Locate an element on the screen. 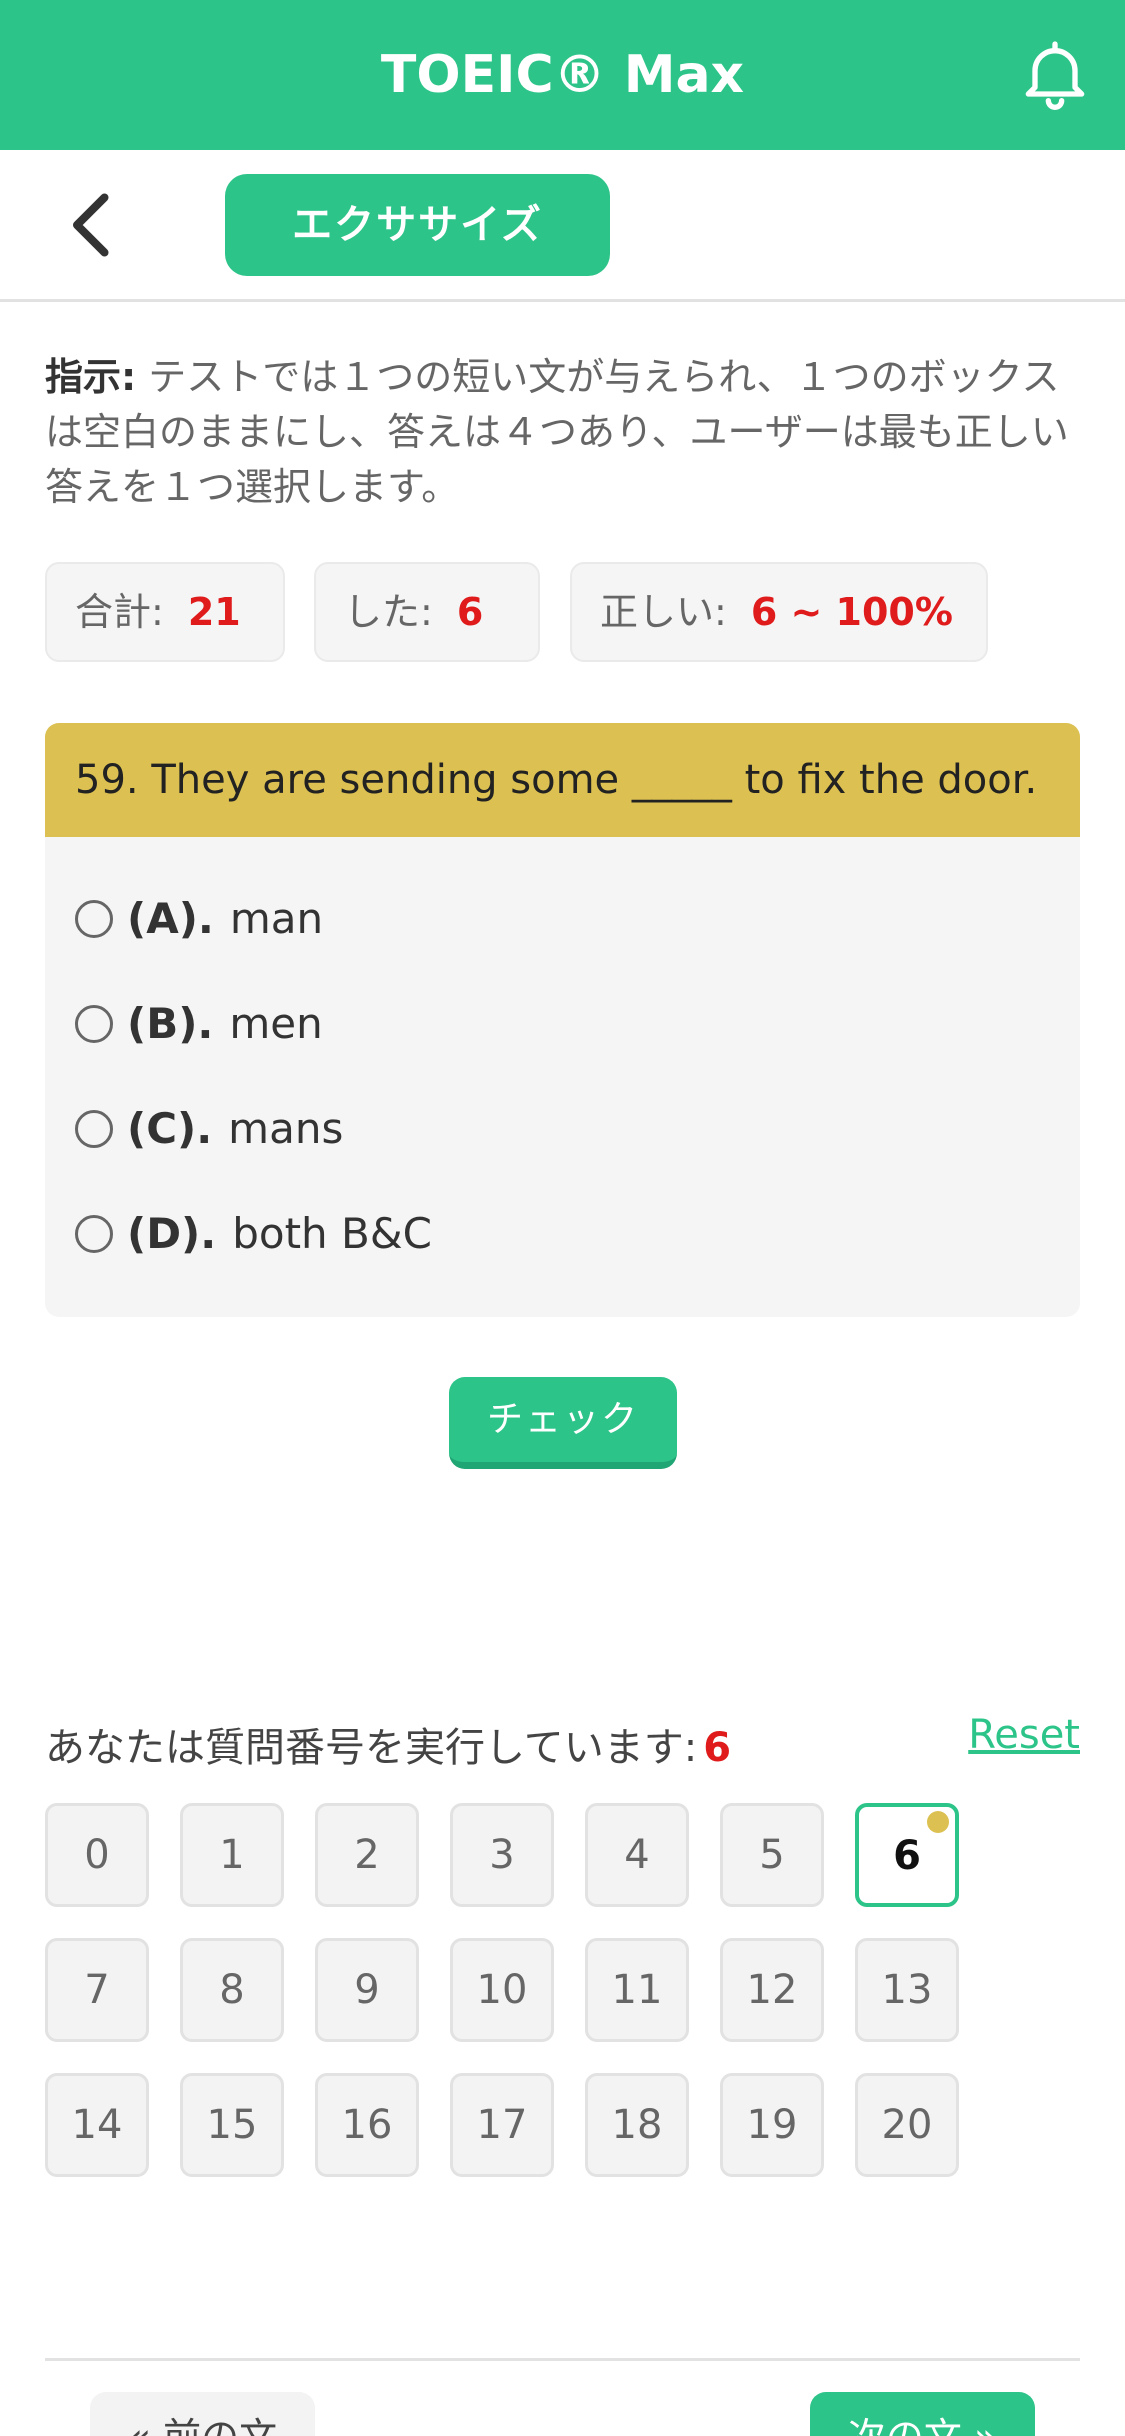 The width and height of the screenshot is (1125, 2436). question-number-button: 4 is located at coordinates (637, 1855).